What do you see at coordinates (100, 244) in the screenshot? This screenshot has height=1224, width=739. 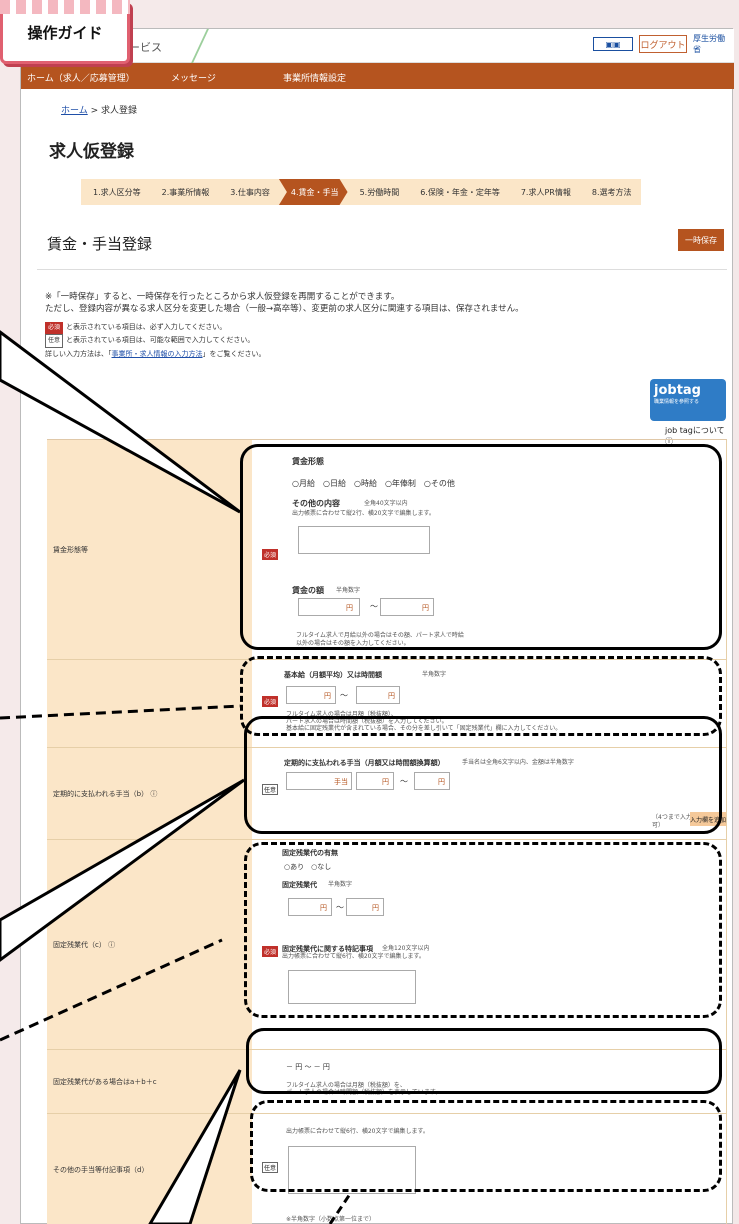 I see `section-title: 賃金・手当登録` at bounding box center [100, 244].